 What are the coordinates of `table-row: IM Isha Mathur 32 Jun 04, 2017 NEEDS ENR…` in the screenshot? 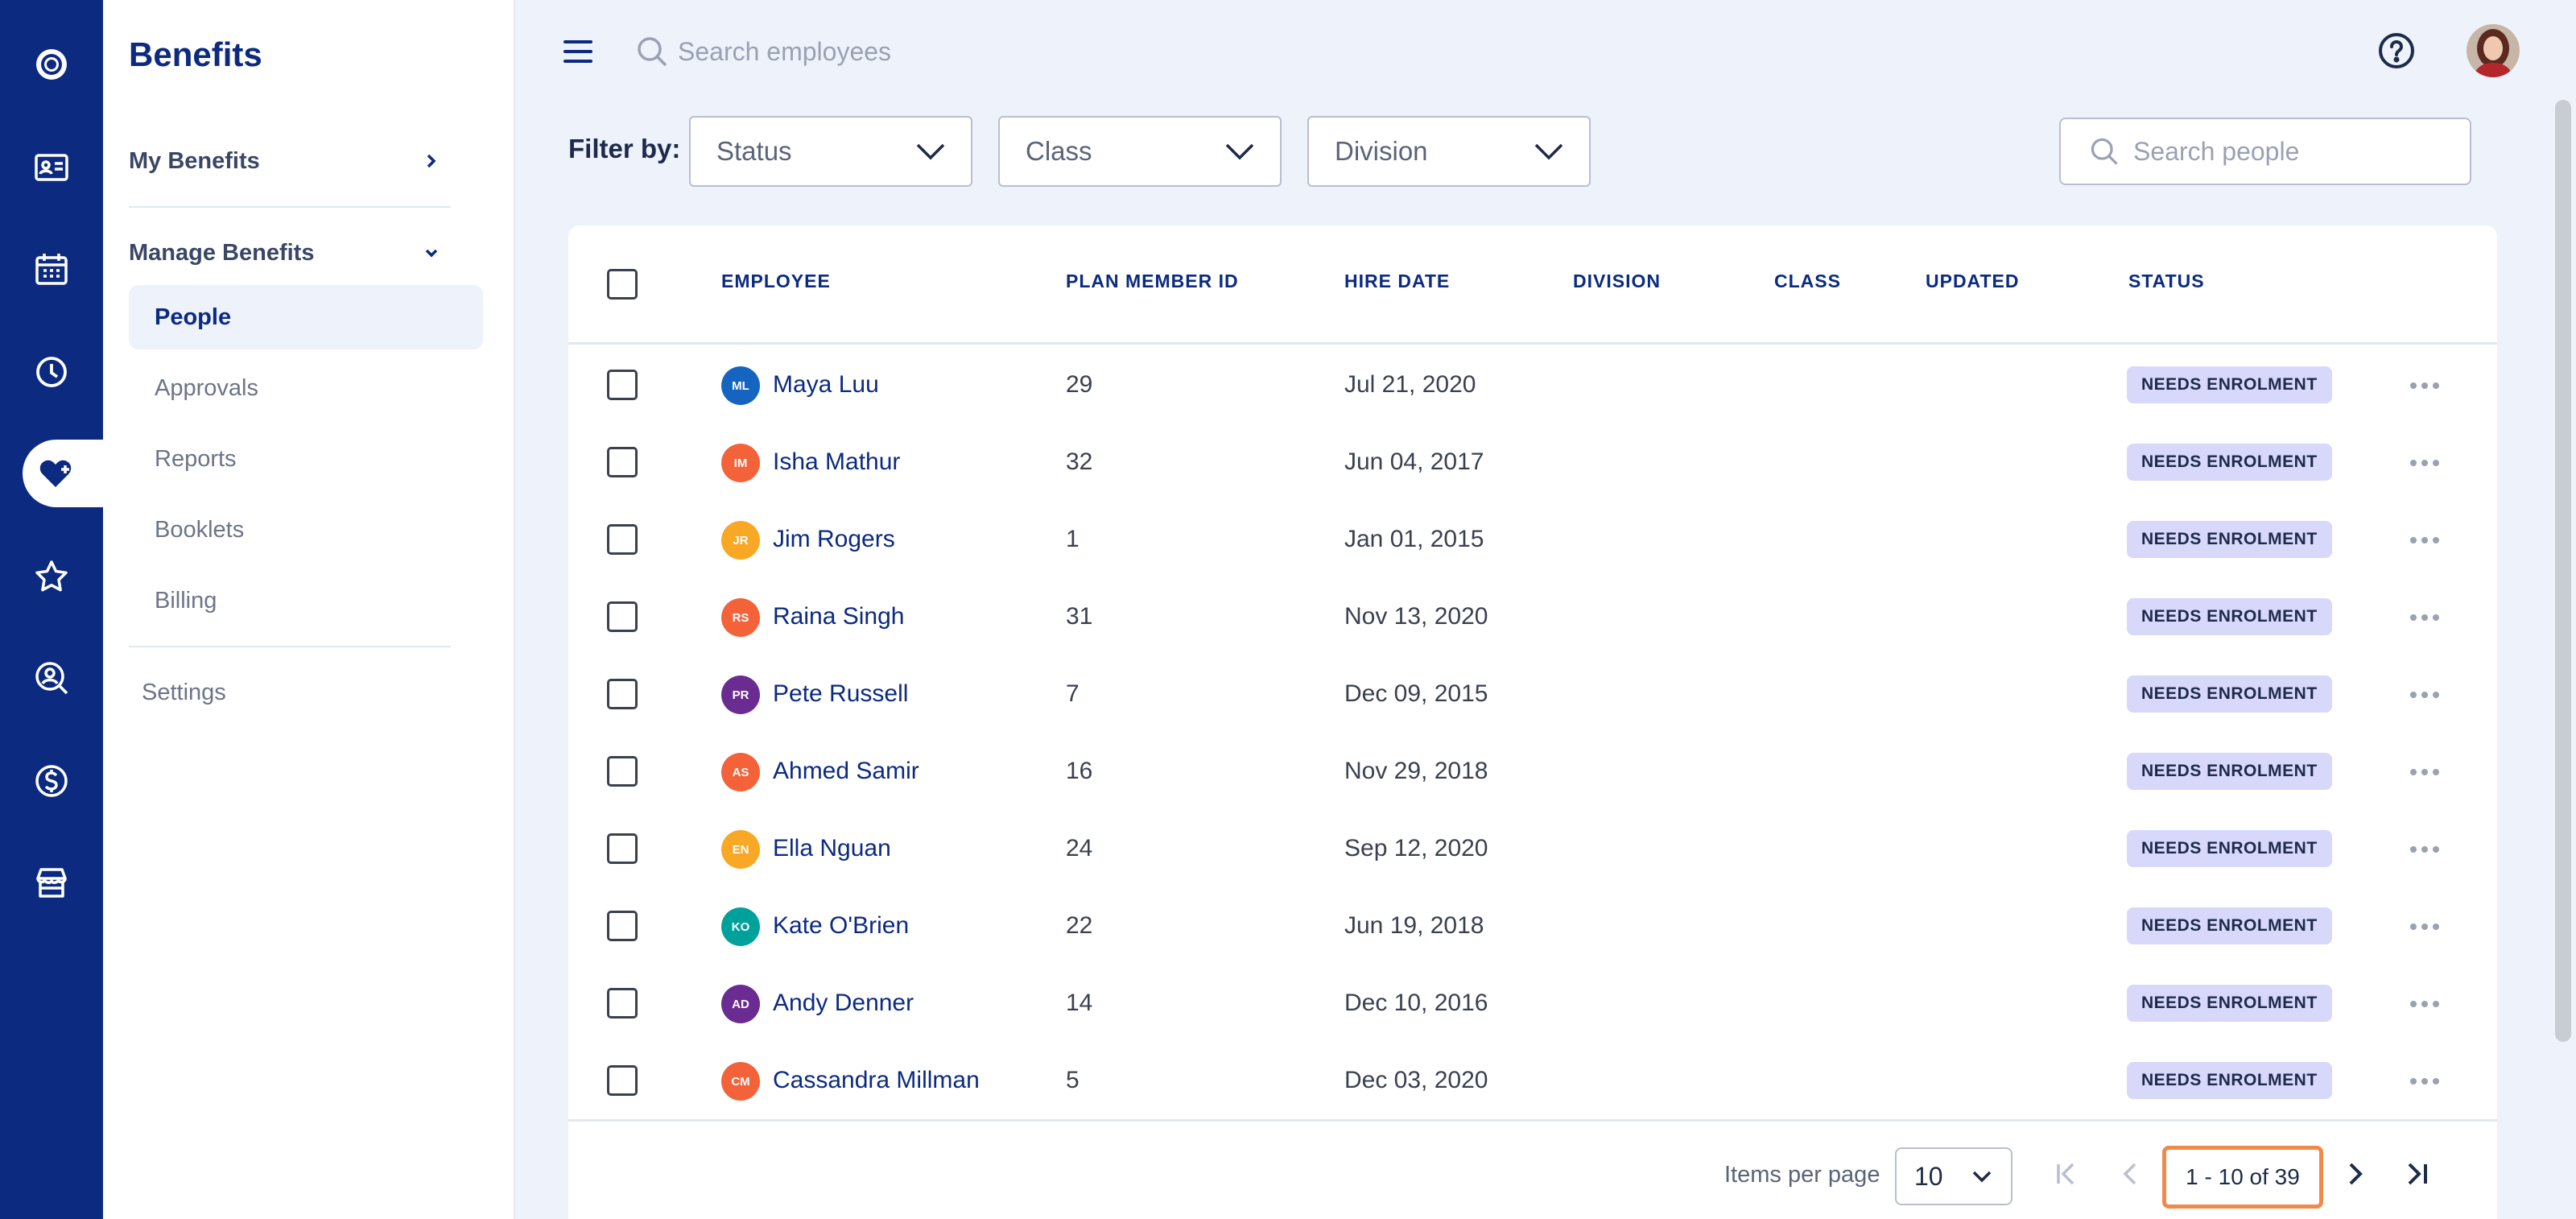 It's located at (1532, 463).